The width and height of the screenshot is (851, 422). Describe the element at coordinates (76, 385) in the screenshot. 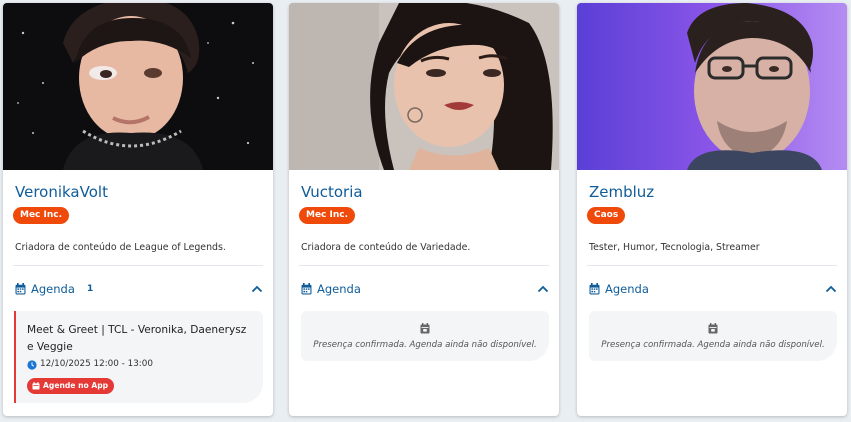

I see `schedule-in-app-label: Agende no App` at that location.